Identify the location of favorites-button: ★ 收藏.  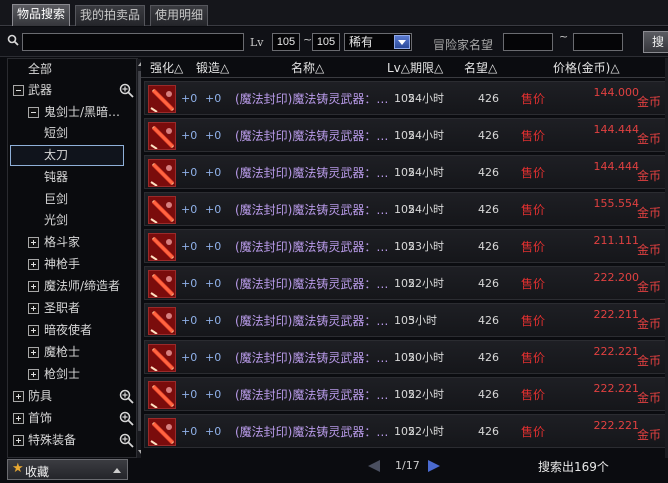
(67, 469).